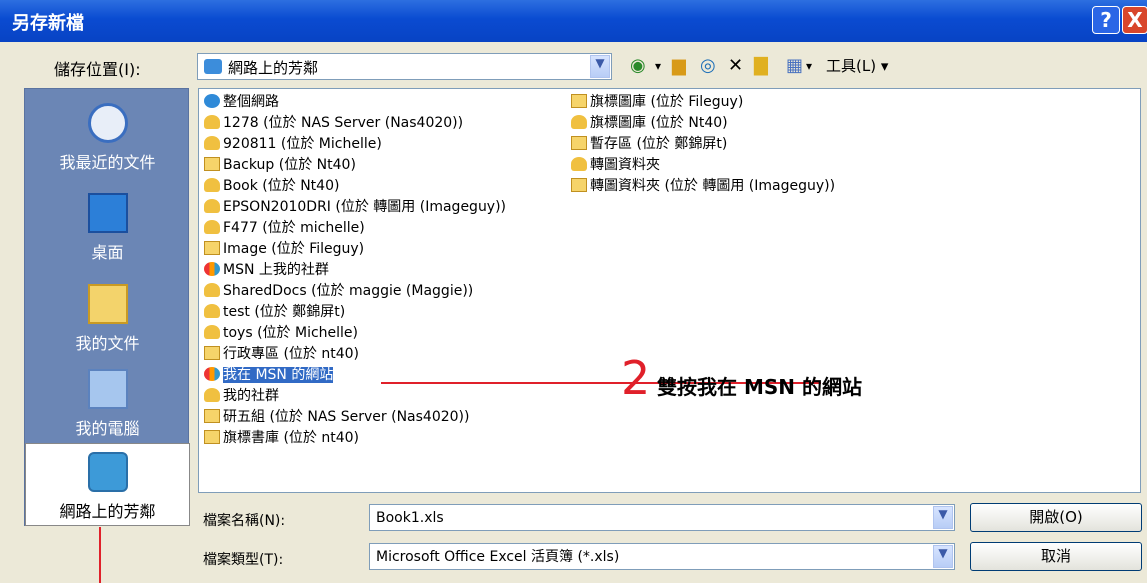 The image size is (1147, 583). Describe the element at coordinates (244, 521) in the screenshot. I see `filename-label: 檔案名稱(N):` at that location.